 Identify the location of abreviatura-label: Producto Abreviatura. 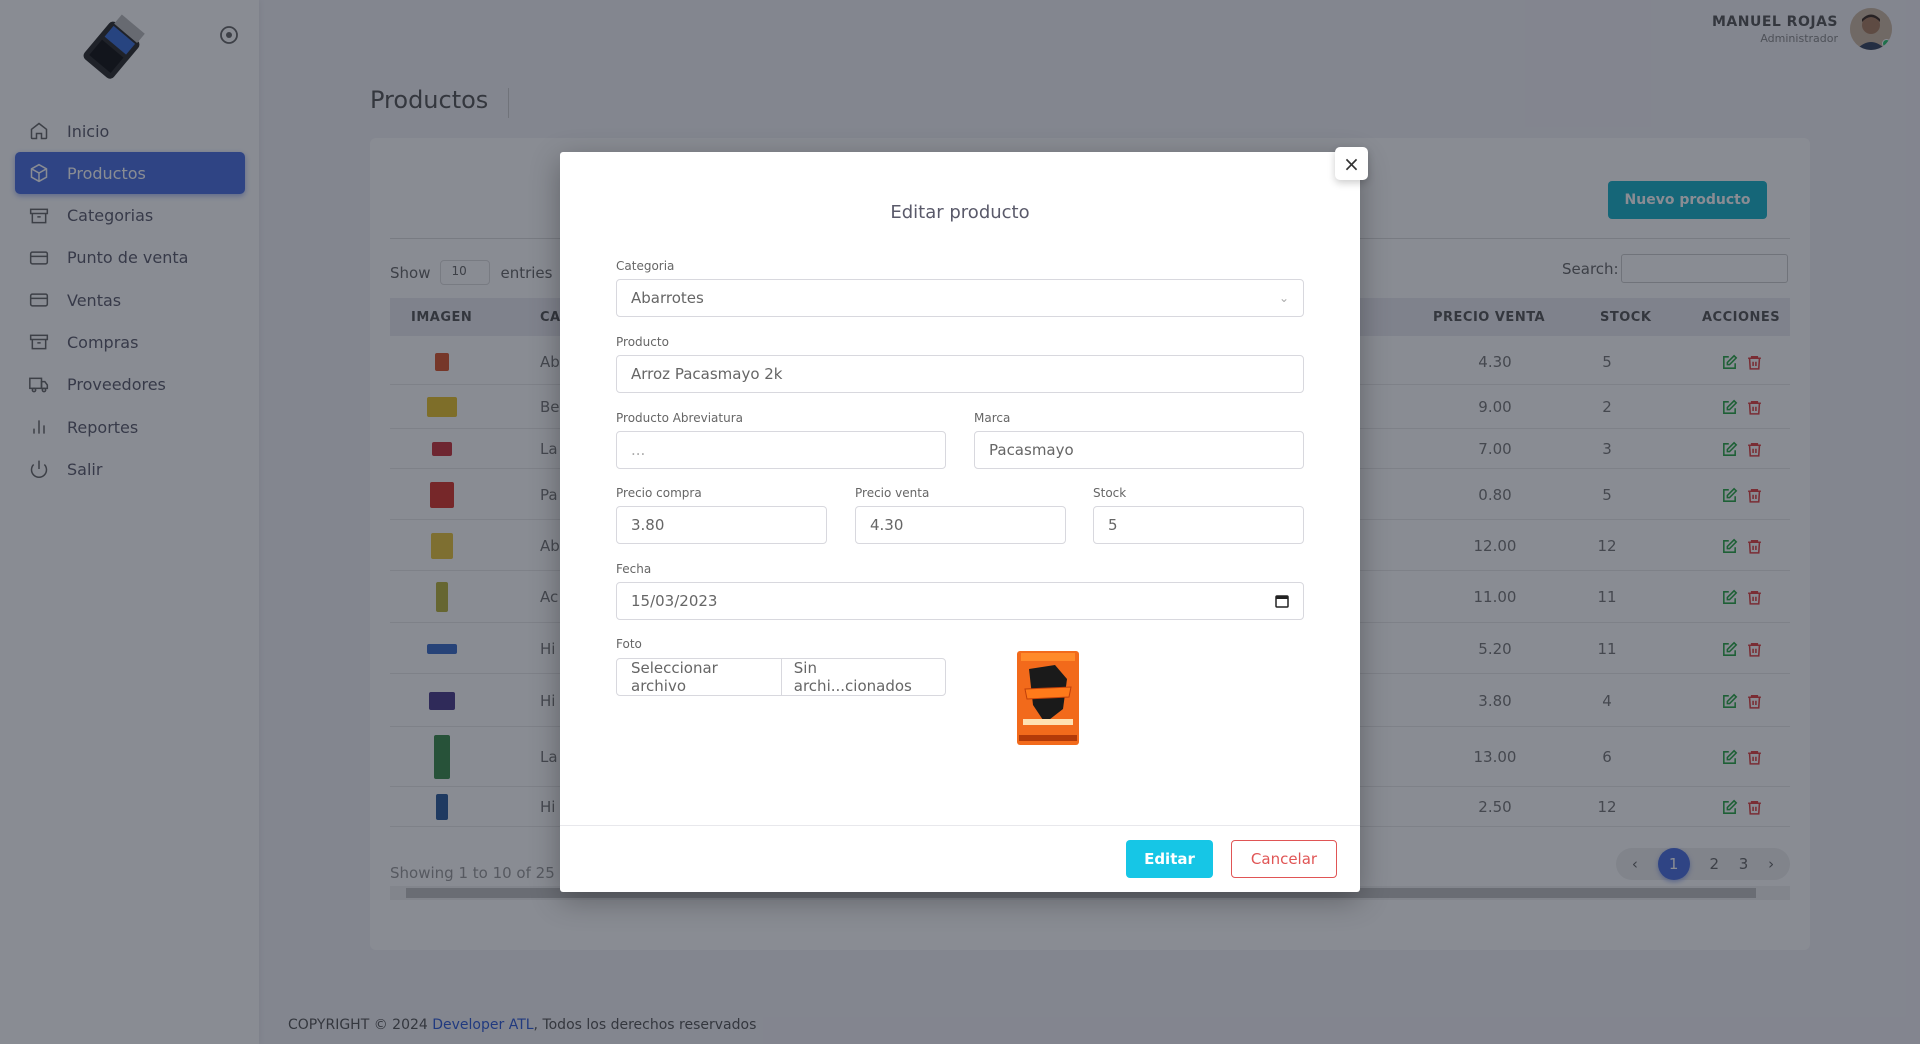
(679, 418).